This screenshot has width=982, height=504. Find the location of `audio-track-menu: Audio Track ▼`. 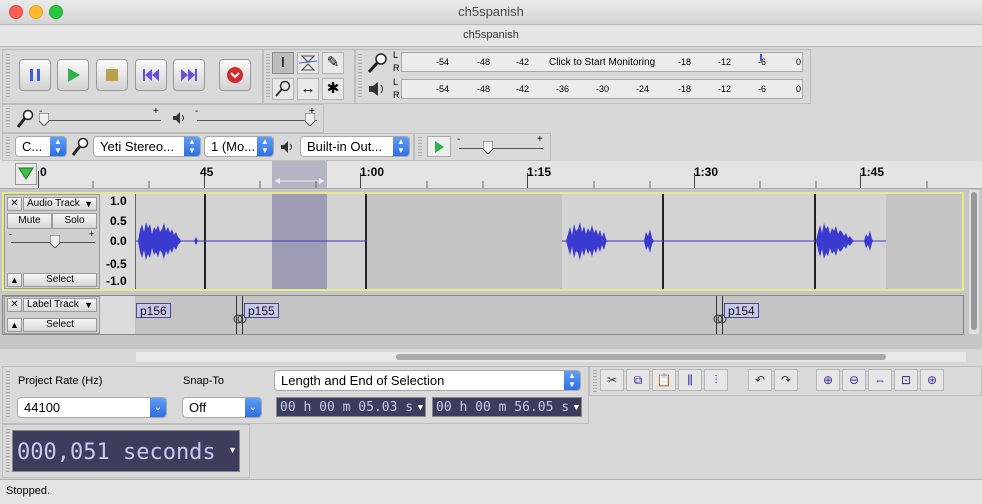

audio-track-menu: Audio Track ▼ is located at coordinates (60, 204).